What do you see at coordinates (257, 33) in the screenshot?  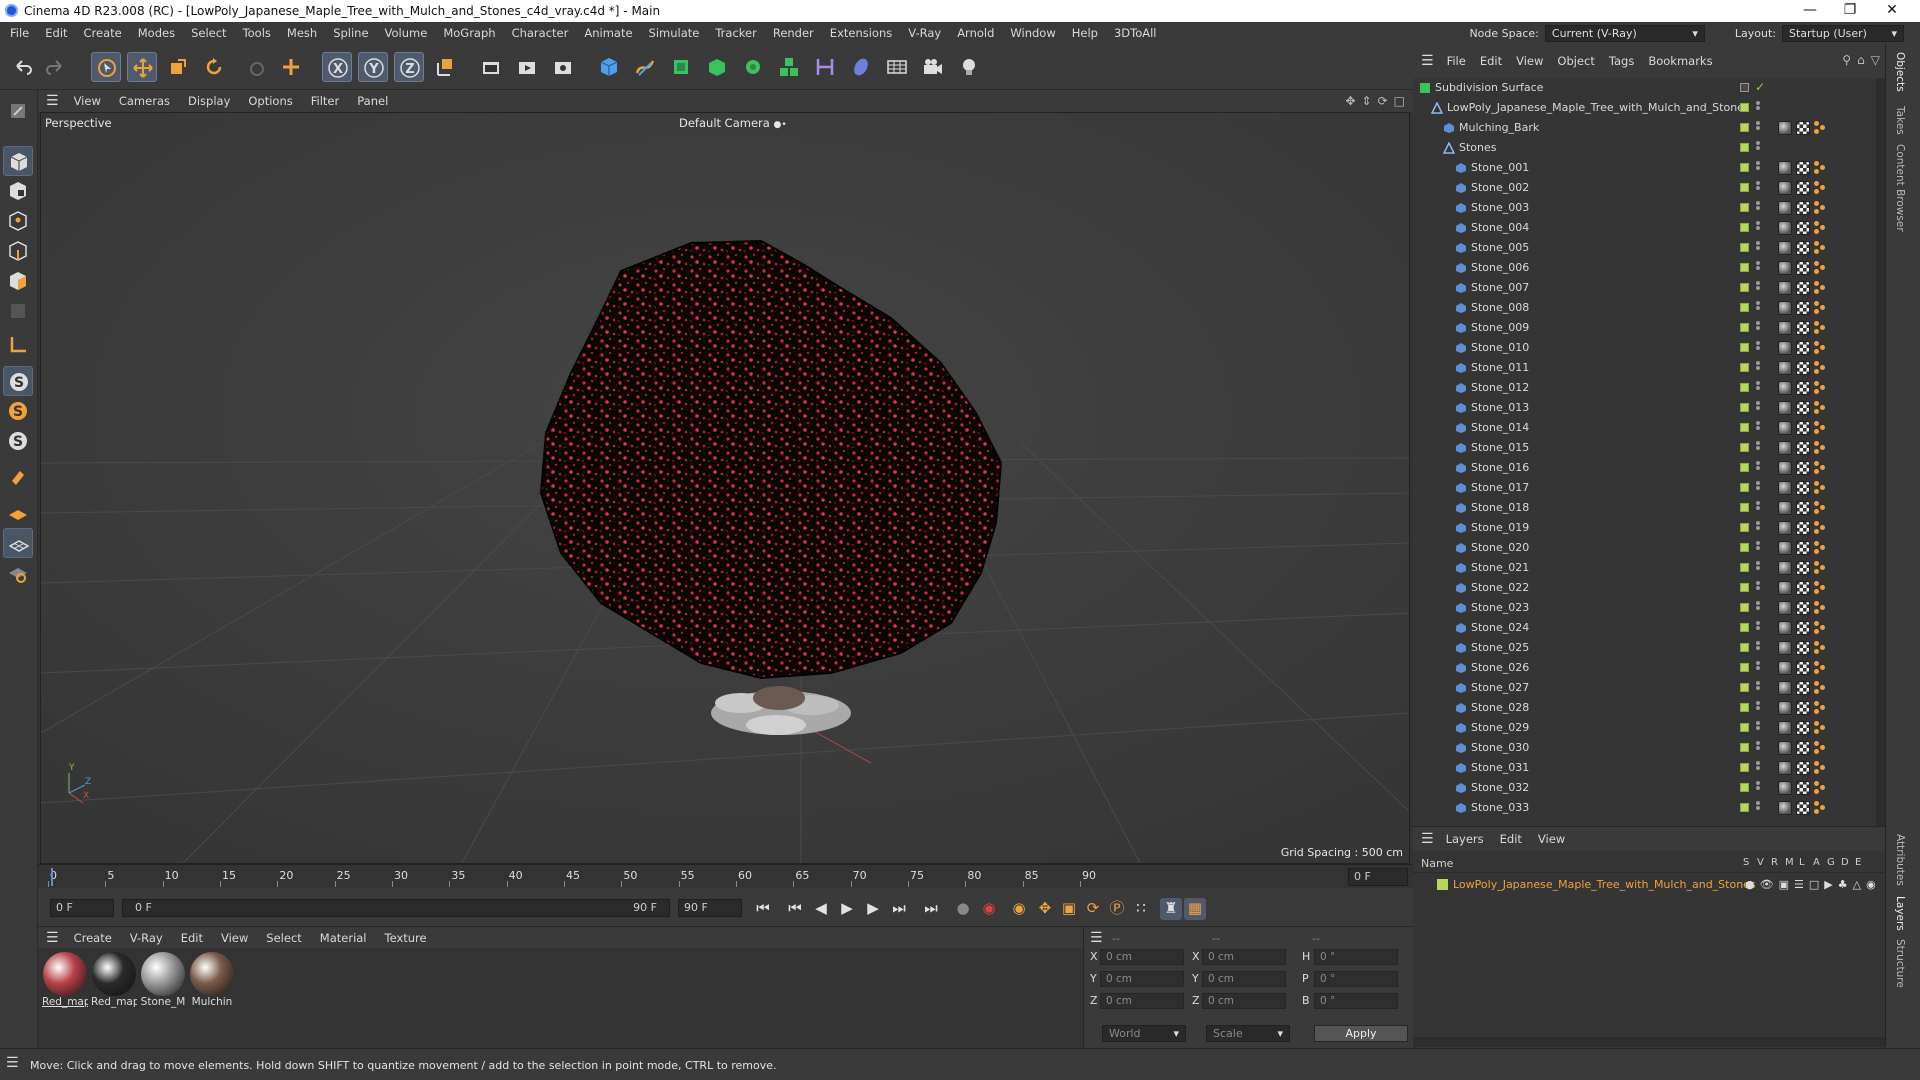 I see `menu-tools: Tools` at bounding box center [257, 33].